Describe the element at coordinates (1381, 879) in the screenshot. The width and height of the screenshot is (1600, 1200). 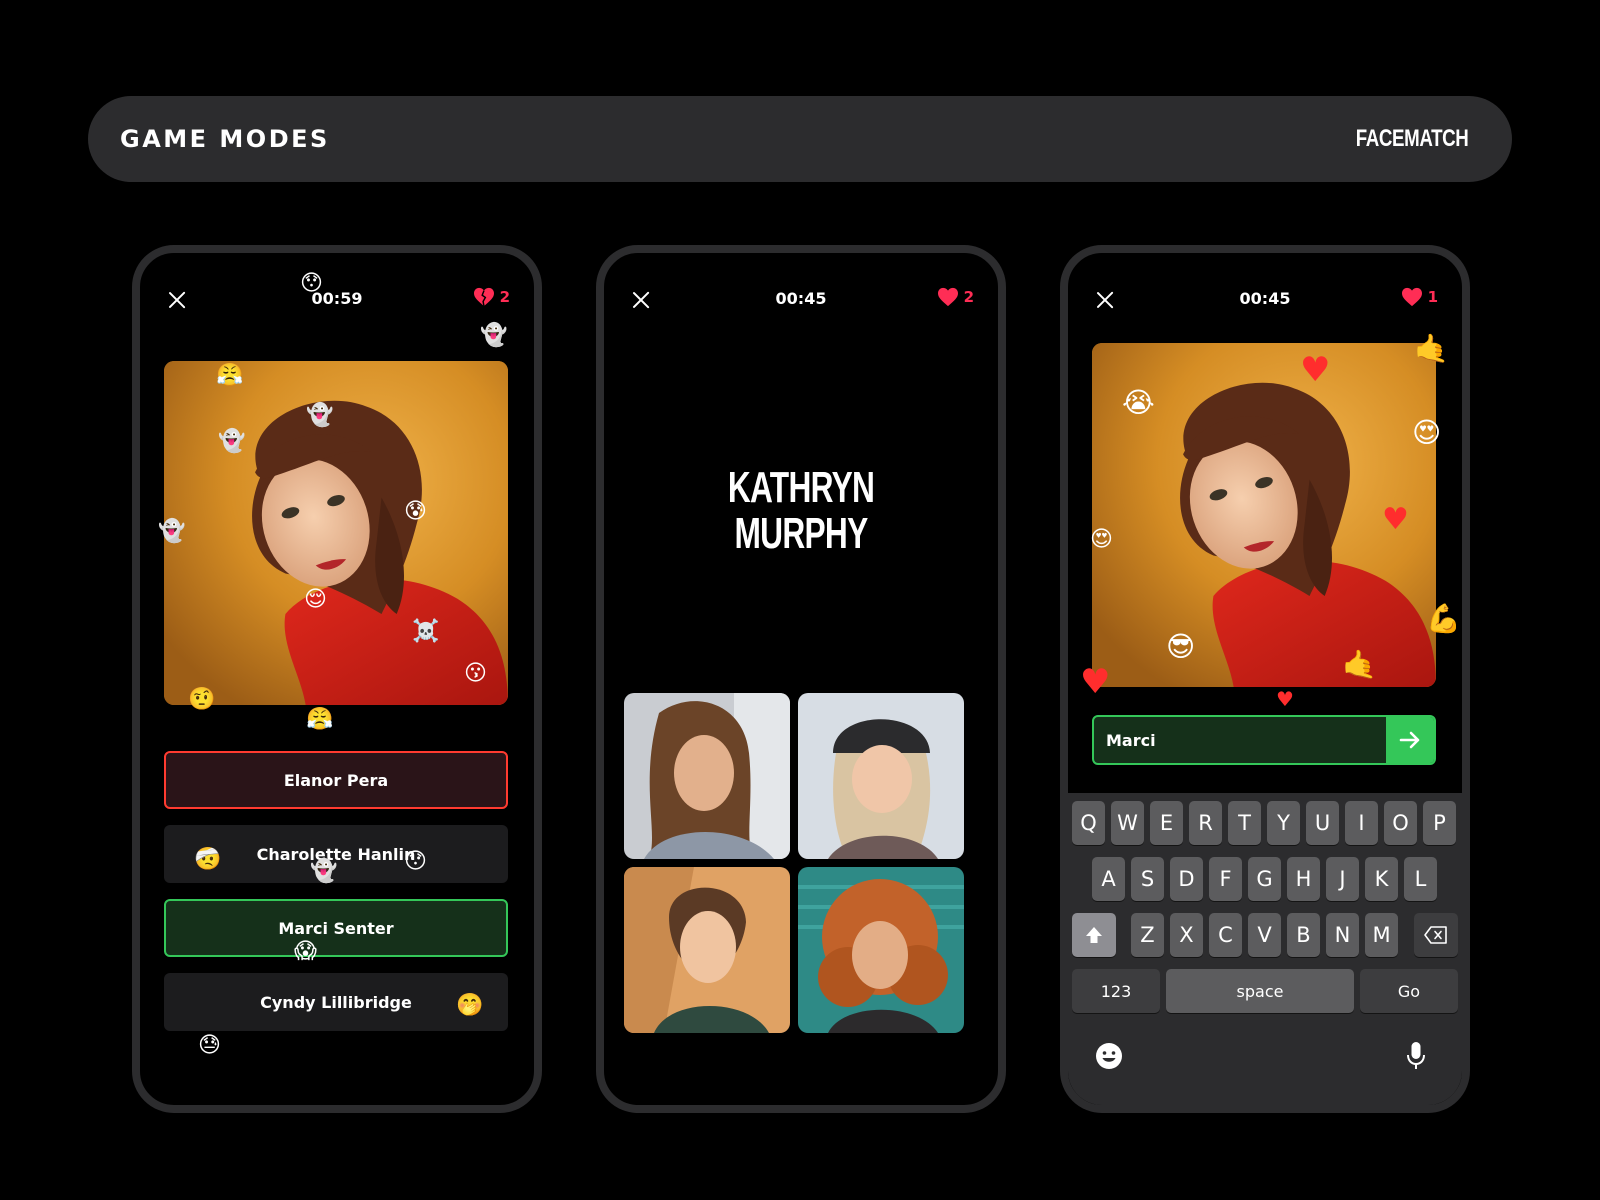
I see `key-k: K` at that location.